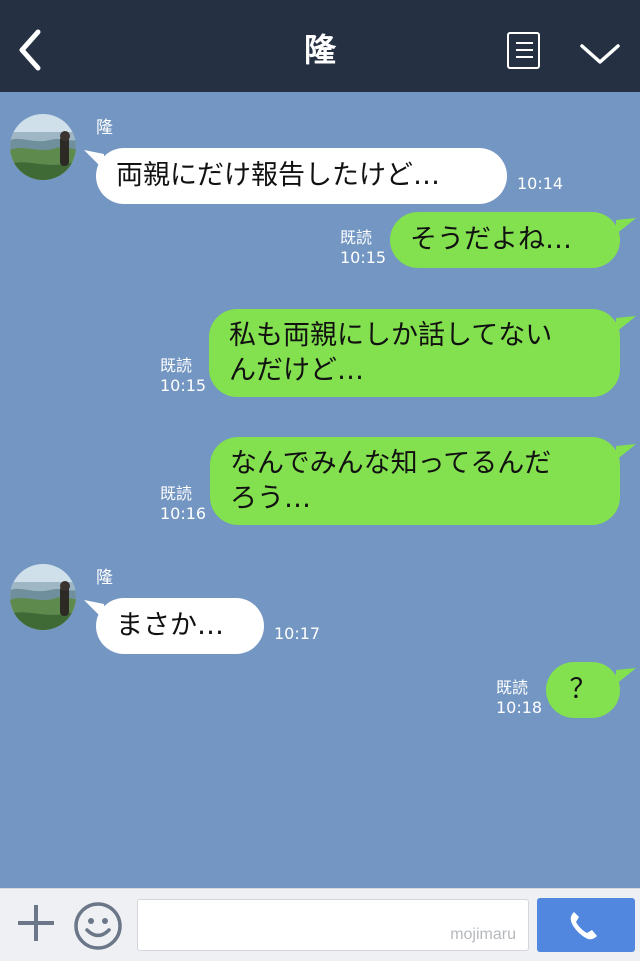 Image resolution: width=640 pixels, height=961 pixels. I want to click on collapse-button, so click(600, 53).